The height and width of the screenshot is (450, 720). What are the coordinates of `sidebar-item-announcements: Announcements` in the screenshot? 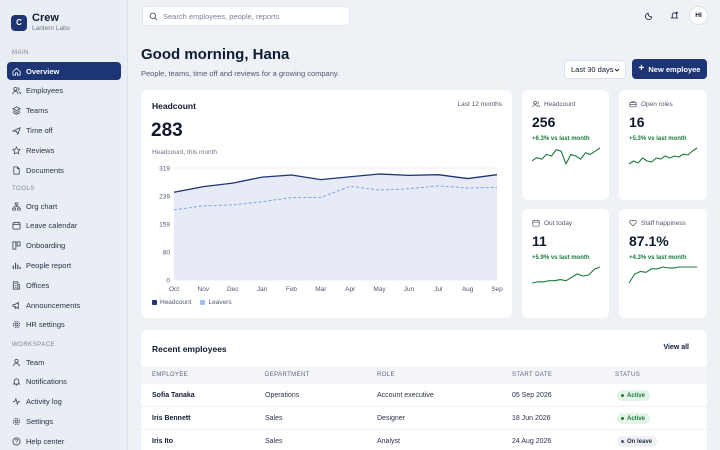 It's located at (64, 305).